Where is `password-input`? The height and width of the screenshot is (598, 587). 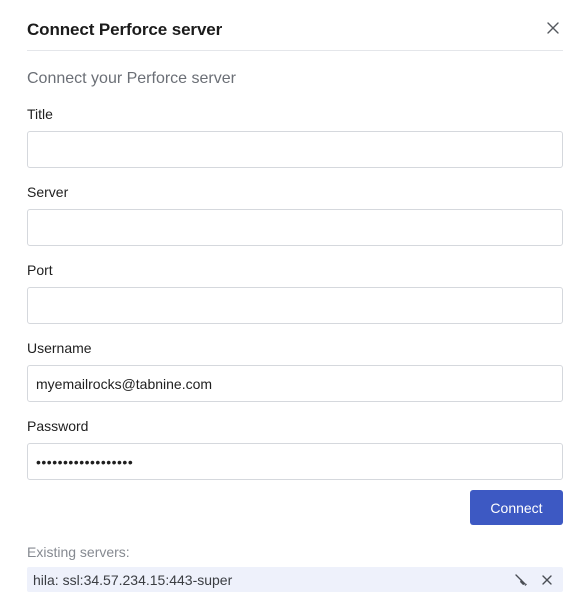 password-input is located at coordinates (295, 461).